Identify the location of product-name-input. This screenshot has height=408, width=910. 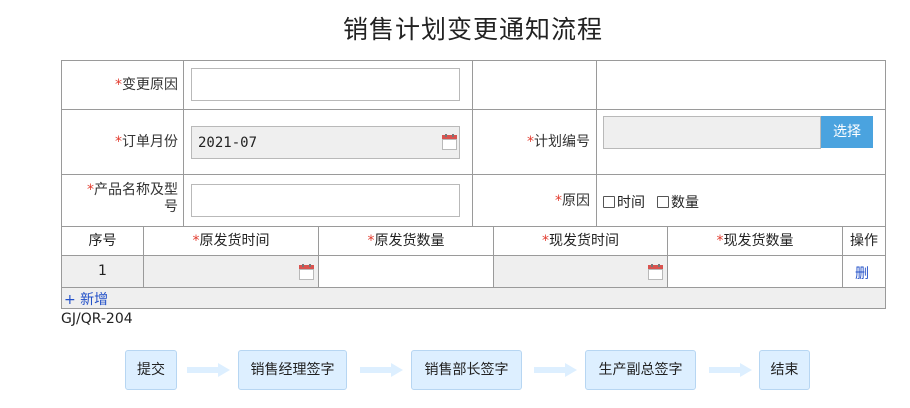
(325, 200).